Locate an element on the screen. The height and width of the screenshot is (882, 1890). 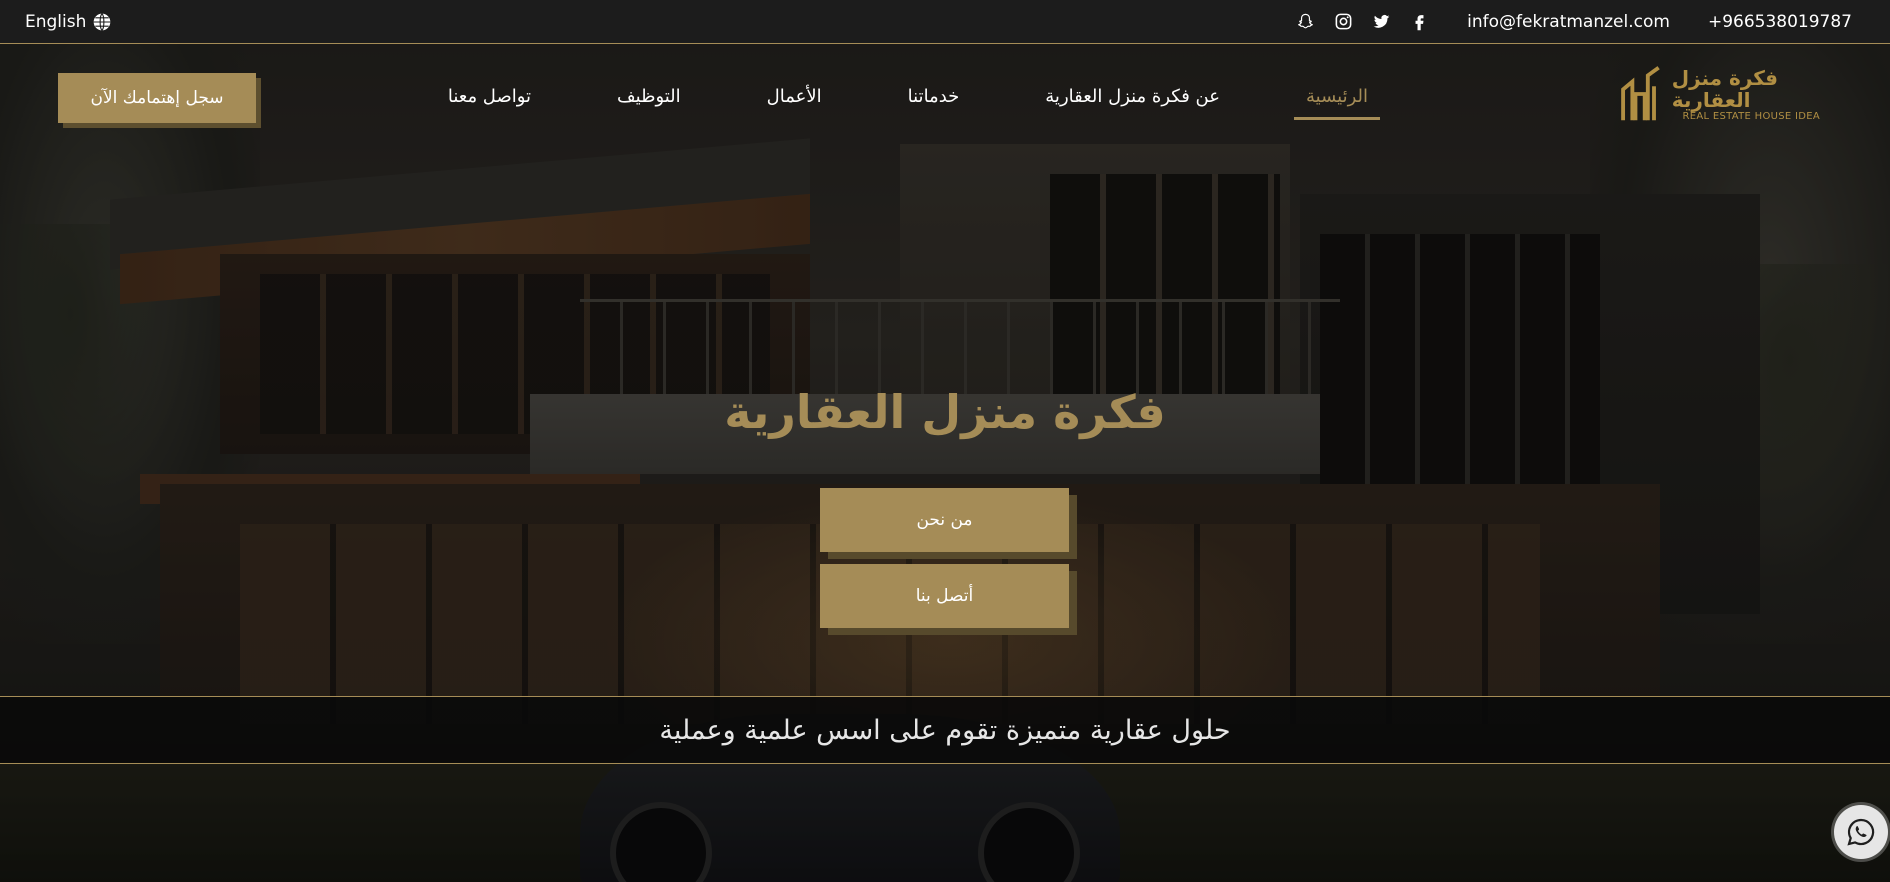
facebook-icon is located at coordinates (1419, 22).